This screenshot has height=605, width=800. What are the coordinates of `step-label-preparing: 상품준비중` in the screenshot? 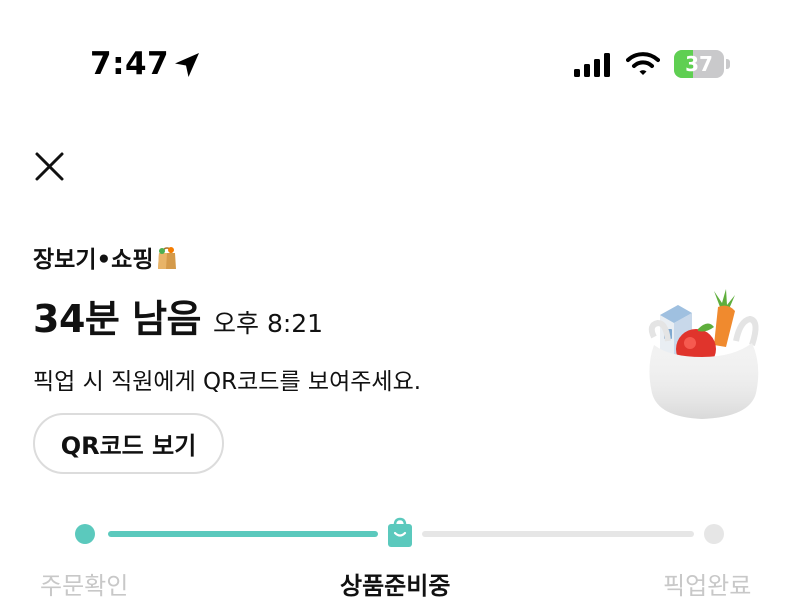 It's located at (395, 586).